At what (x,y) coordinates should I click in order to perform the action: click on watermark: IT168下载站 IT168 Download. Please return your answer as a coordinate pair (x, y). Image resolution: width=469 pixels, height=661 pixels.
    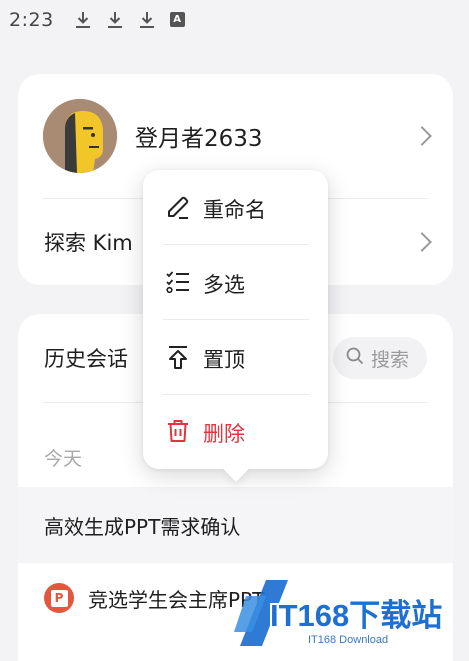
    Looking at the image, I should click on (346, 615).